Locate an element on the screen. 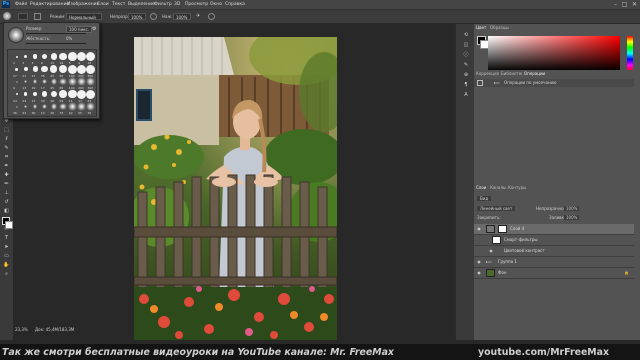 The image size is (640, 360). menu-layers: Слои is located at coordinates (103, 4).